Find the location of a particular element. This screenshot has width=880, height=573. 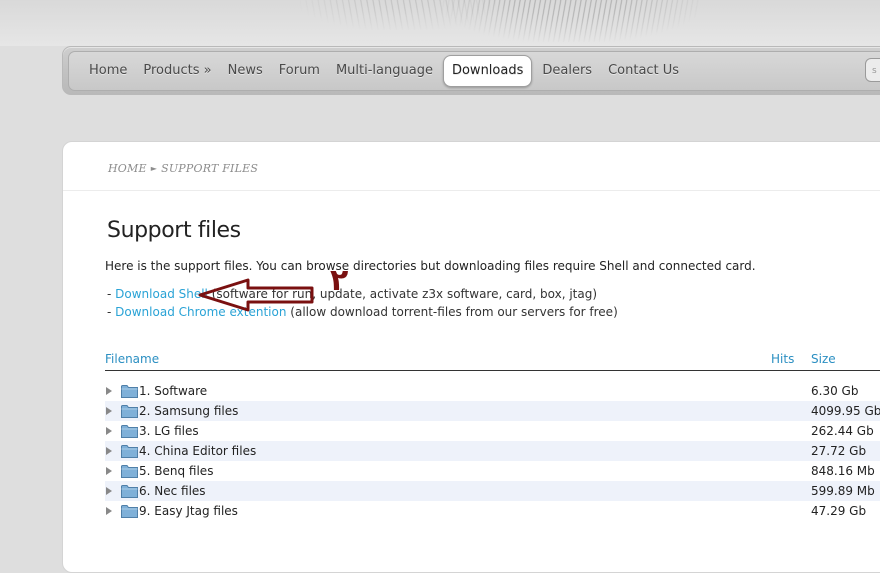

folder-size: 47.29 Gb is located at coordinates (839, 511).